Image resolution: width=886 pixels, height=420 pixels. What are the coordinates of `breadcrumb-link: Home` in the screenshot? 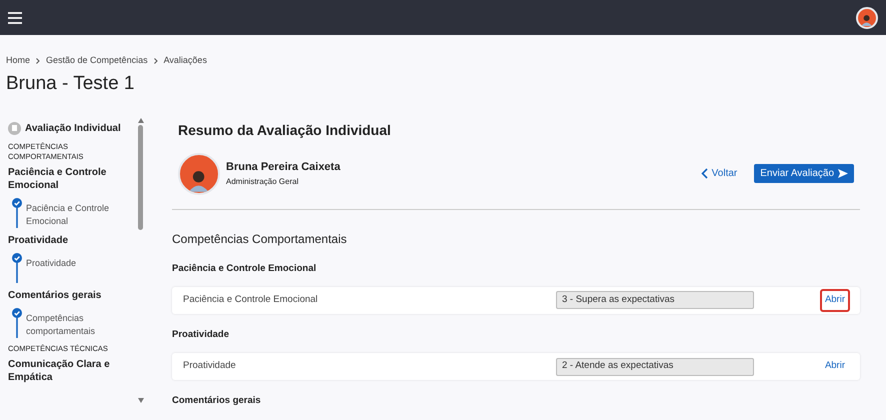 It's located at (18, 61).